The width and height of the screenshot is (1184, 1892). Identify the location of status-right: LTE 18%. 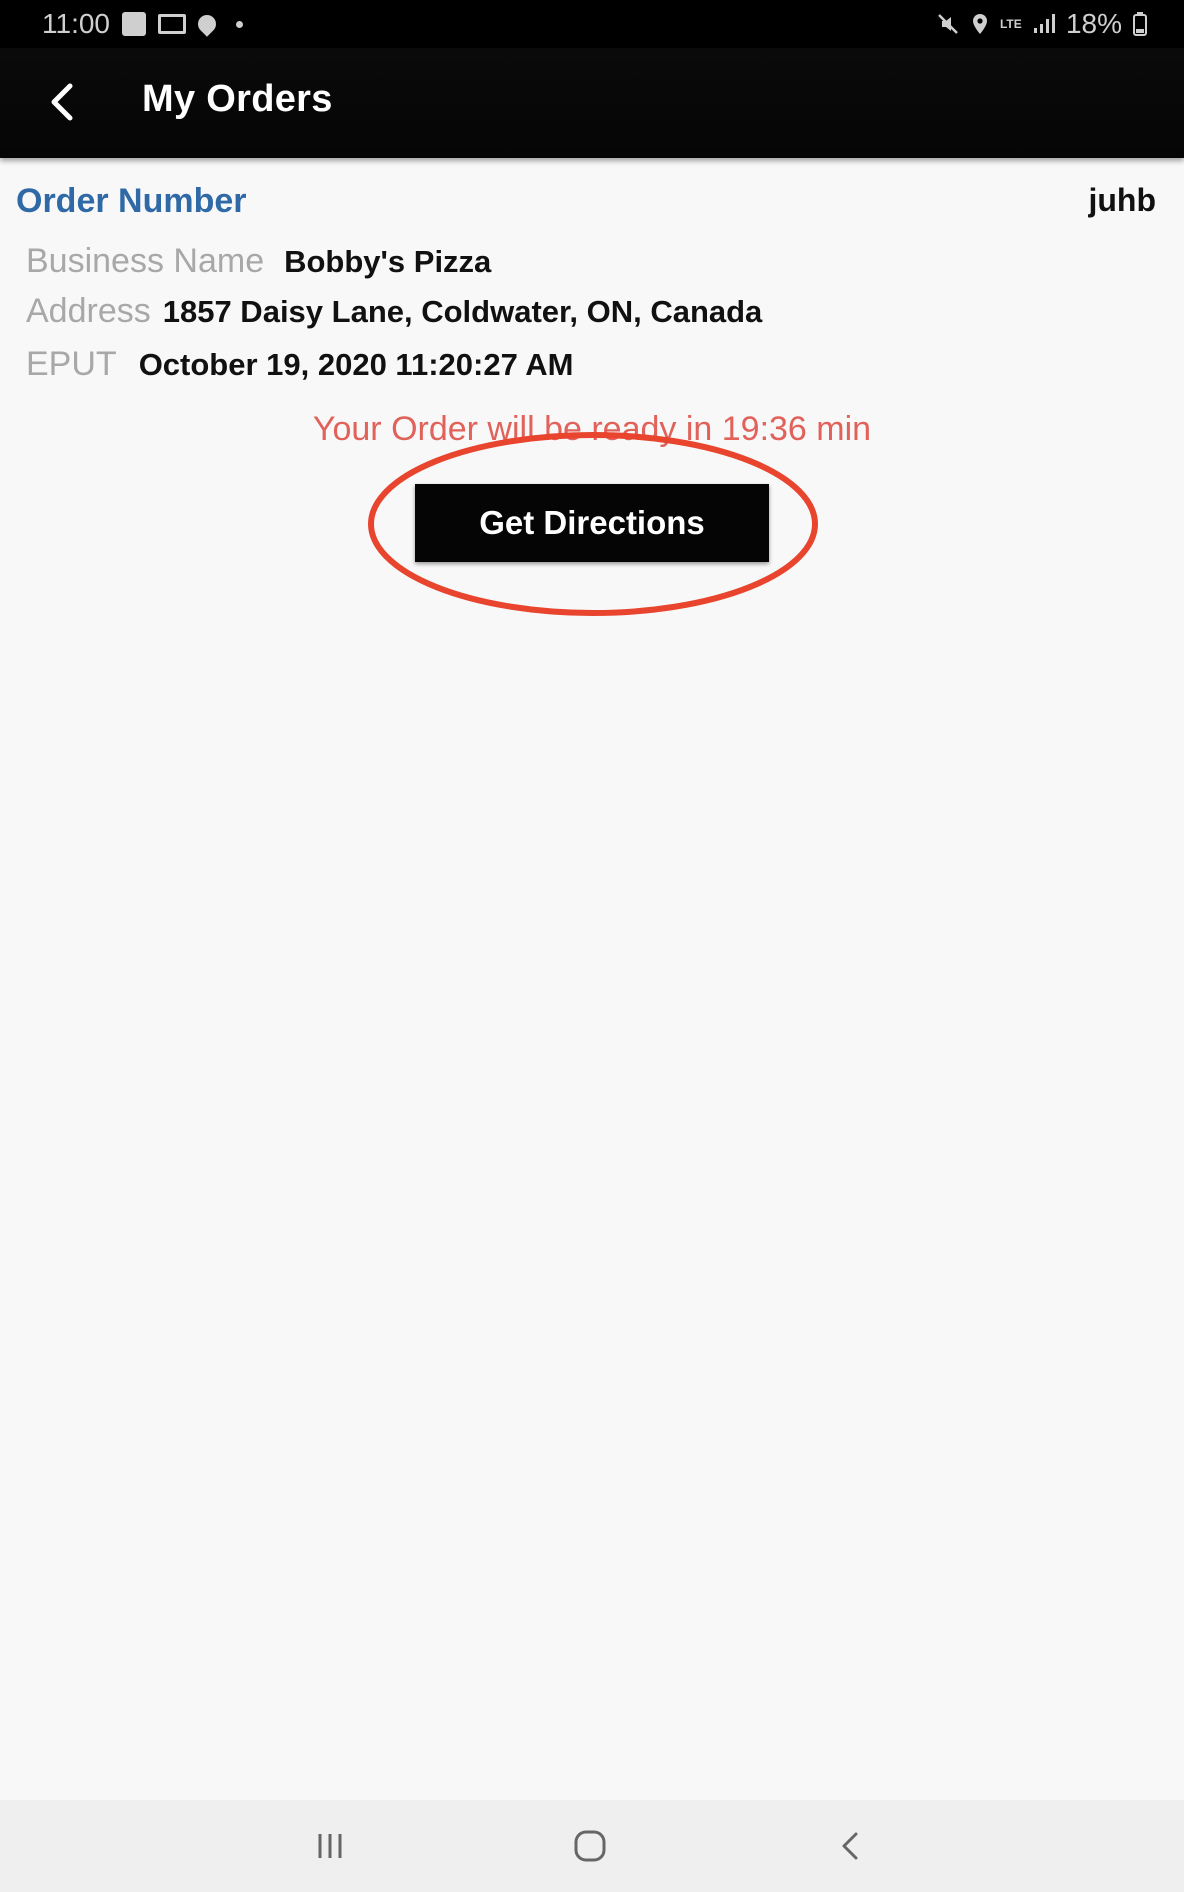
(1042, 24).